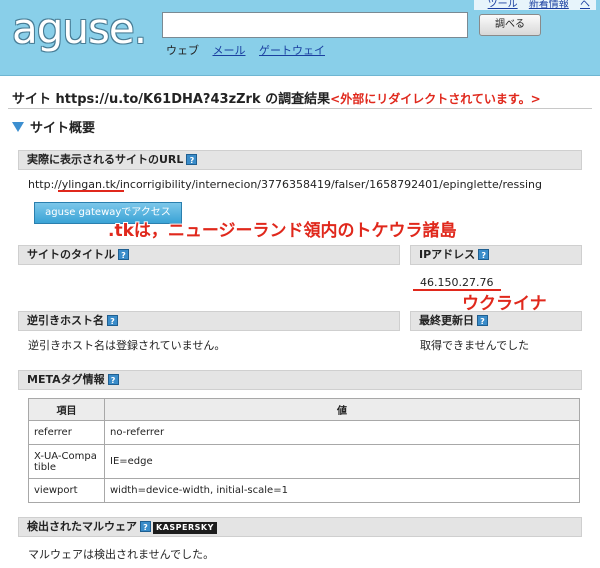  Describe the element at coordinates (66, 490) in the screenshot. I see `meta-key: viewport` at that location.